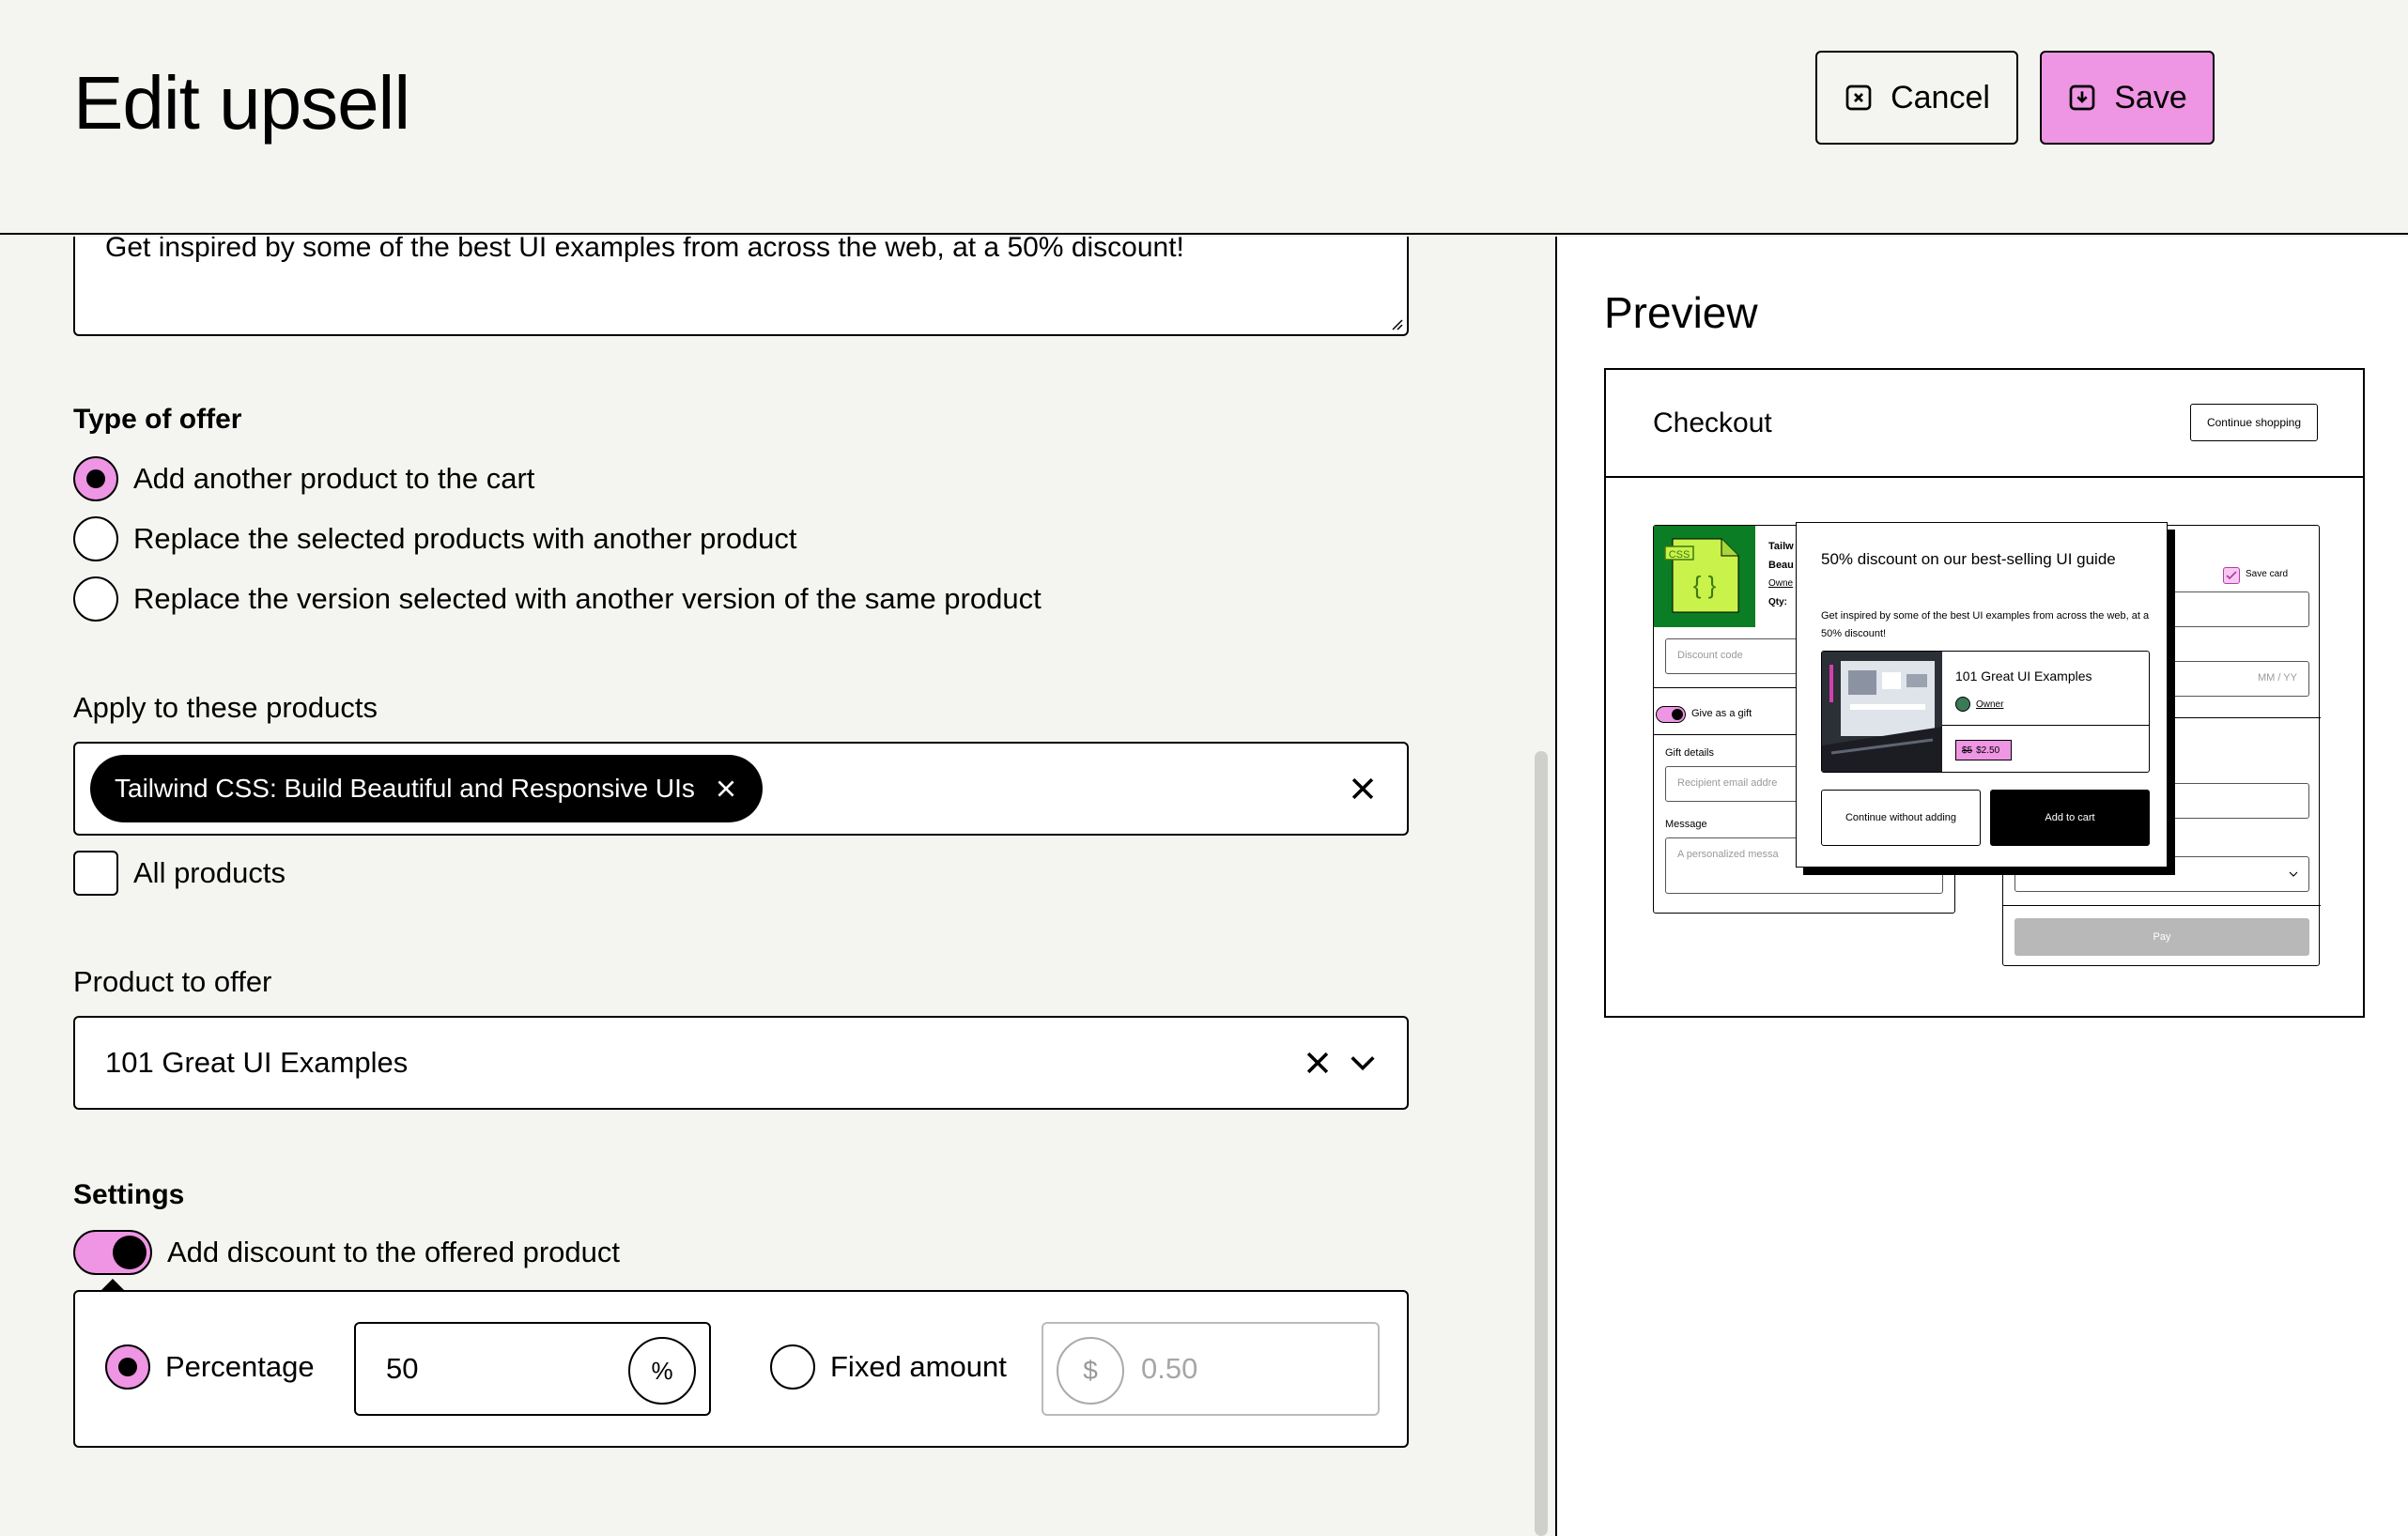 The height and width of the screenshot is (1536, 2408). What do you see at coordinates (1781, 583) in the screenshot?
I see `cart-product-owner: Owne` at bounding box center [1781, 583].